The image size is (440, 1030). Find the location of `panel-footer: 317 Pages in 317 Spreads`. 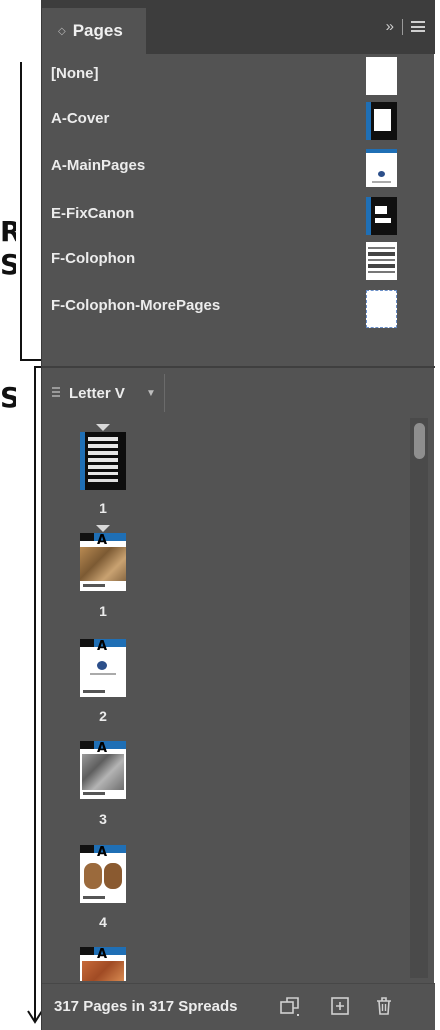

panel-footer: 317 Pages in 317 Spreads is located at coordinates (238, 1006).